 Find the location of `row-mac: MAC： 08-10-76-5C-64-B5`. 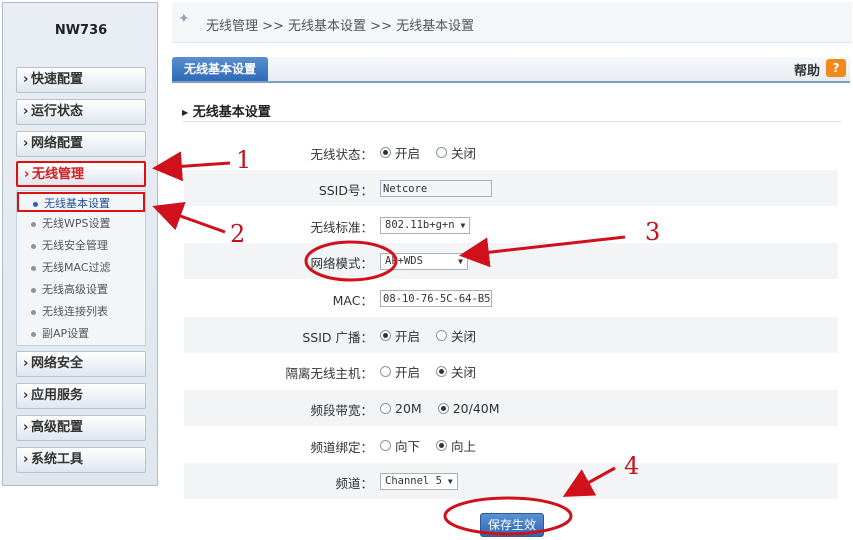

row-mac: MAC： 08-10-76-5C-64-B5 is located at coordinates (511, 298).